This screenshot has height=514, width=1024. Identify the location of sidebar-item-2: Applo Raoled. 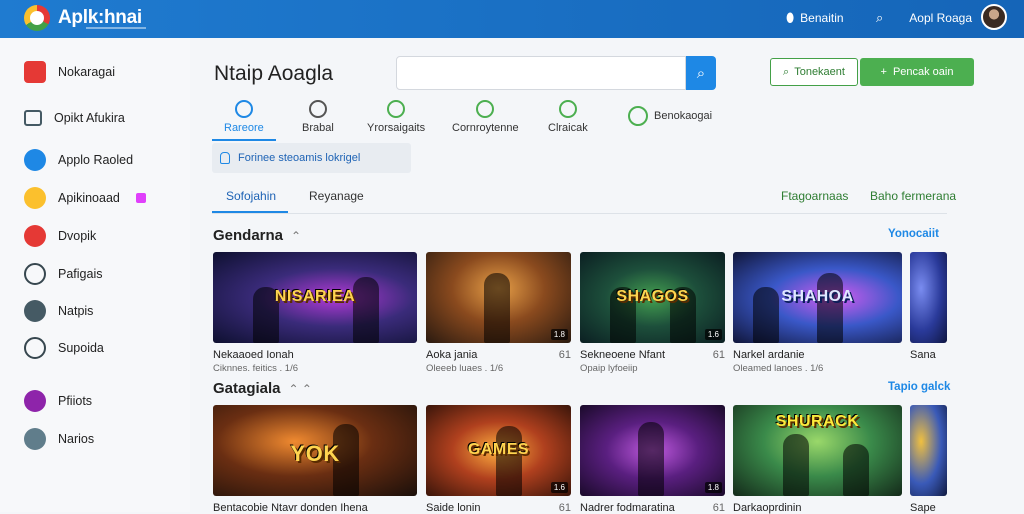
(78, 160).